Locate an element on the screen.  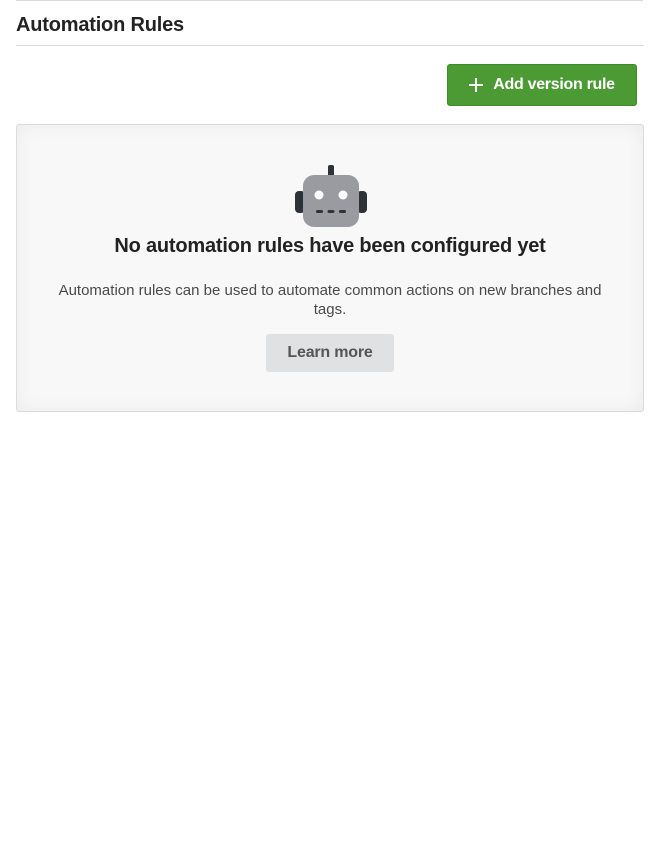
add-version-rule-button: Add version rule is located at coordinates (542, 85).